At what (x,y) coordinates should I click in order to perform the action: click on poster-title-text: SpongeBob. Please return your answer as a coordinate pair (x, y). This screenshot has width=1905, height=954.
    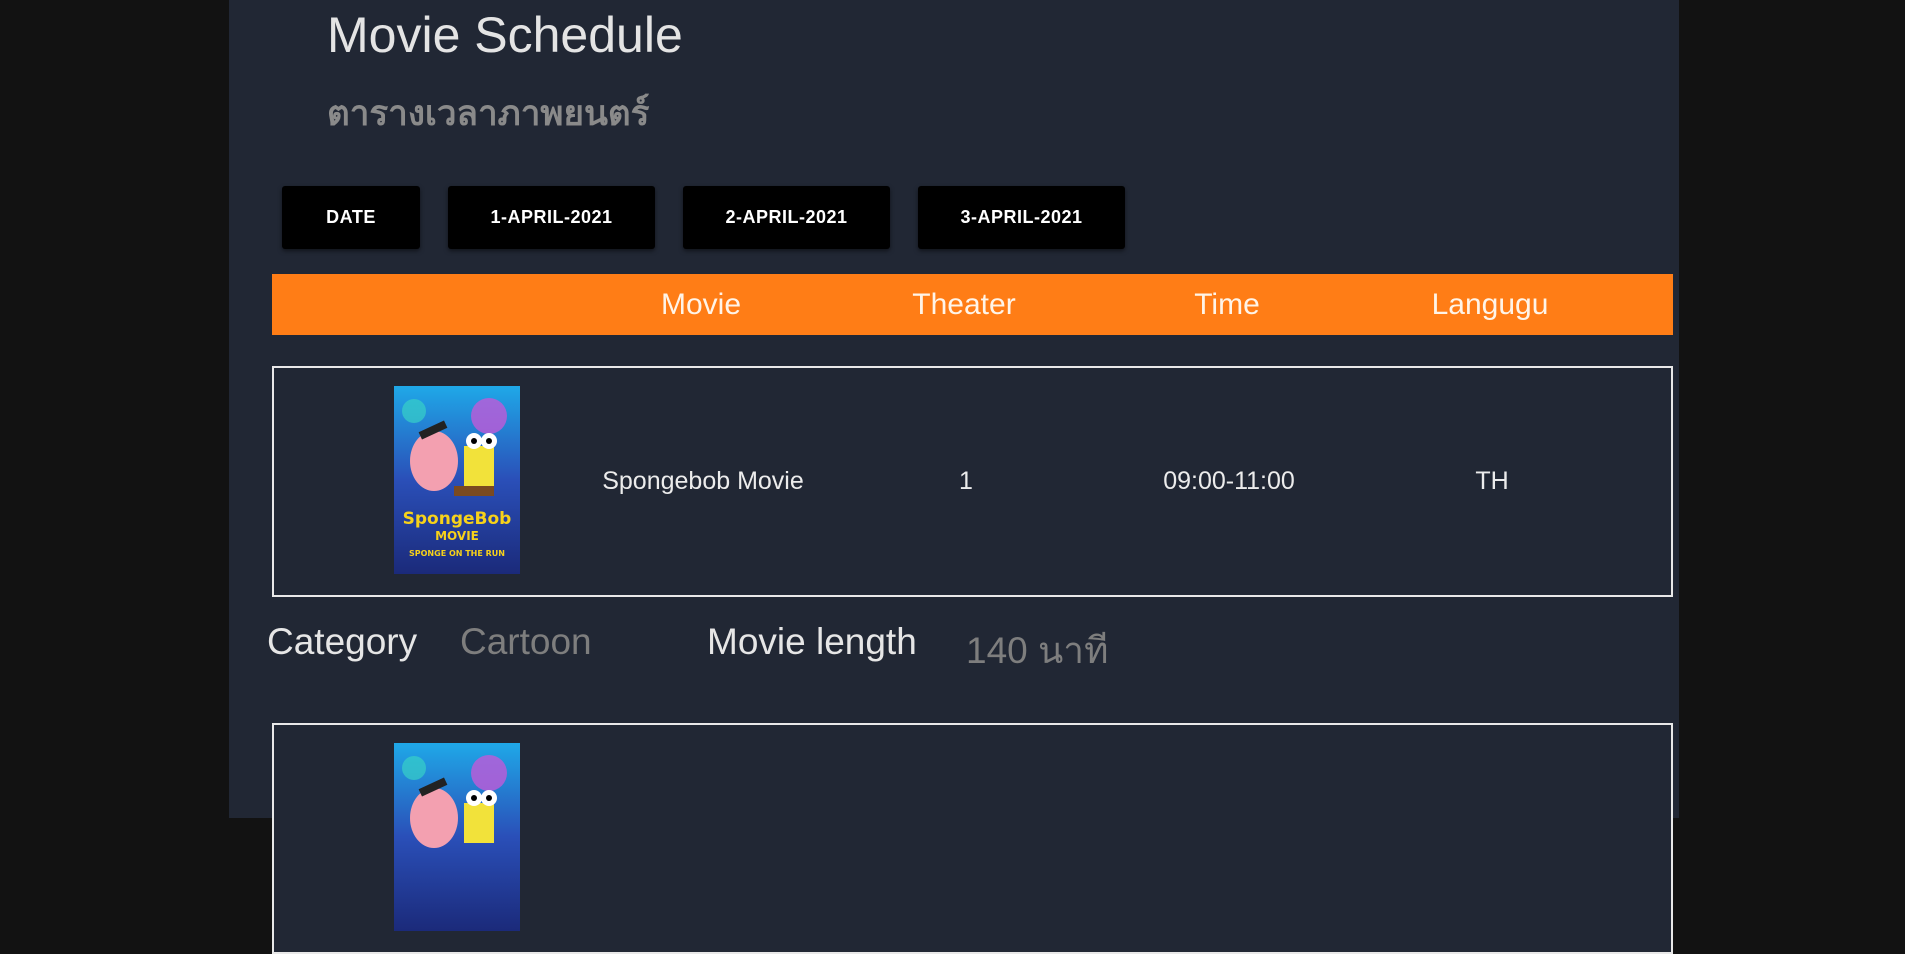
    Looking at the image, I should click on (457, 519).